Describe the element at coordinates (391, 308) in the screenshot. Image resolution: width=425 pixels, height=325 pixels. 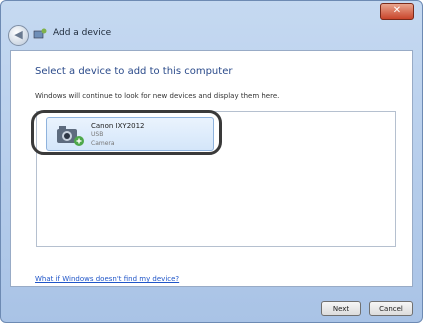
I see `cancel-button: Cancel` at that location.